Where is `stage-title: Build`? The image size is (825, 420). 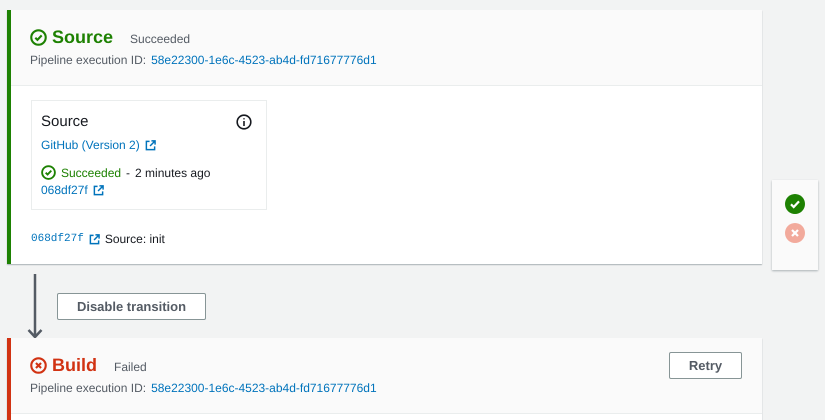
stage-title: Build is located at coordinates (74, 365).